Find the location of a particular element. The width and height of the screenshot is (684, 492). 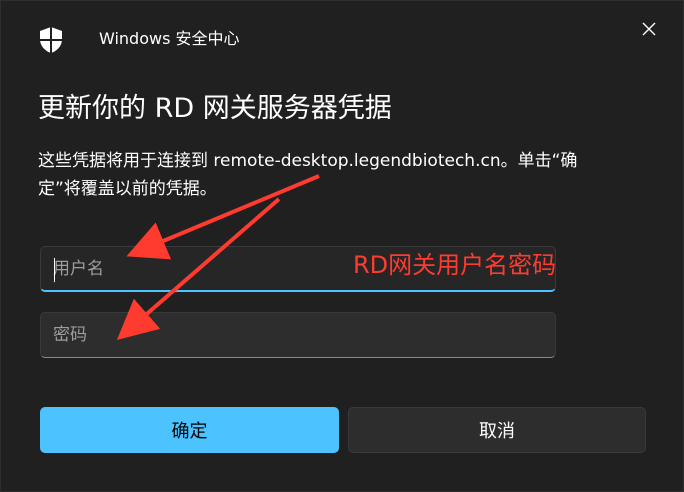

close-button is located at coordinates (649, 29).